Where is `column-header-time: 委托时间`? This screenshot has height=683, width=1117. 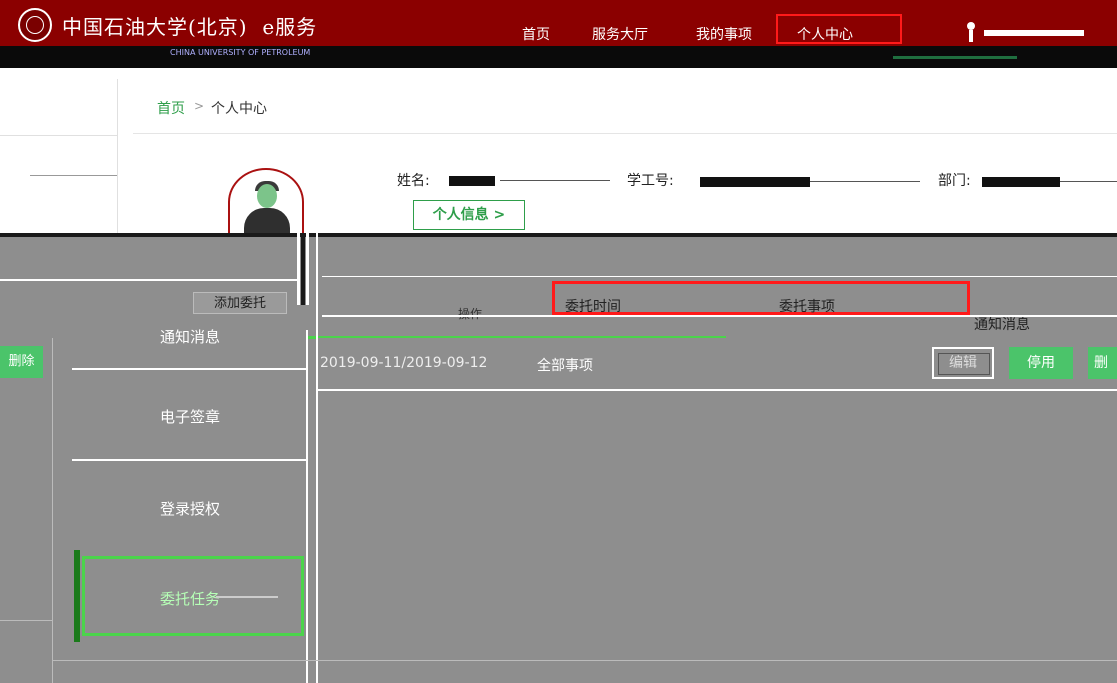 column-header-time: 委托时间 is located at coordinates (593, 307).